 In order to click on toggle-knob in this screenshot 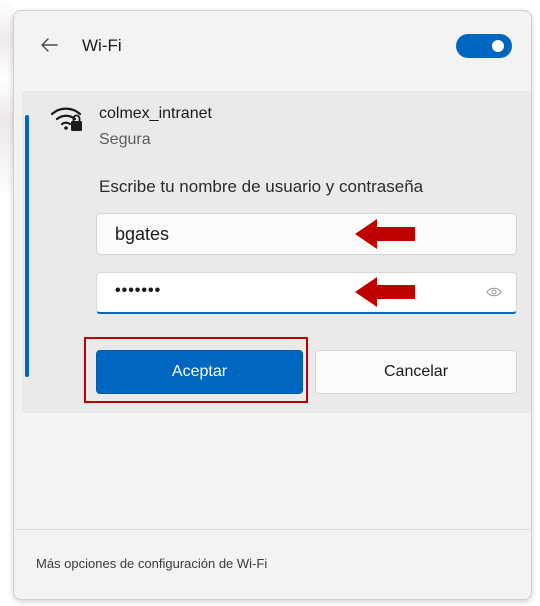, I will do `click(498, 46)`.